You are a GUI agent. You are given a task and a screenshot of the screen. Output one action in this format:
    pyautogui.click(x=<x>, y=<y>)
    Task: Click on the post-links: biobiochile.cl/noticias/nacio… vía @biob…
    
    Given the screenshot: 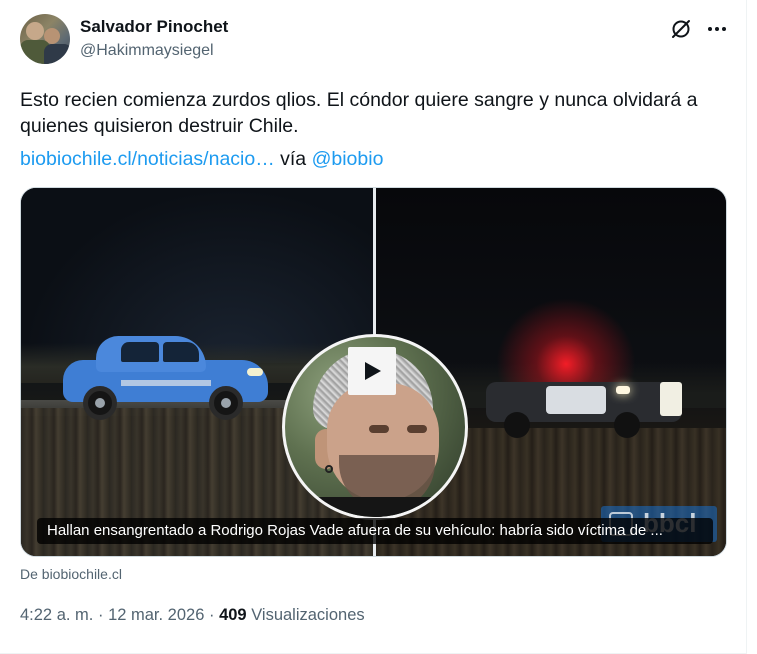 What is the action you would take?
    pyautogui.click(x=201, y=159)
    